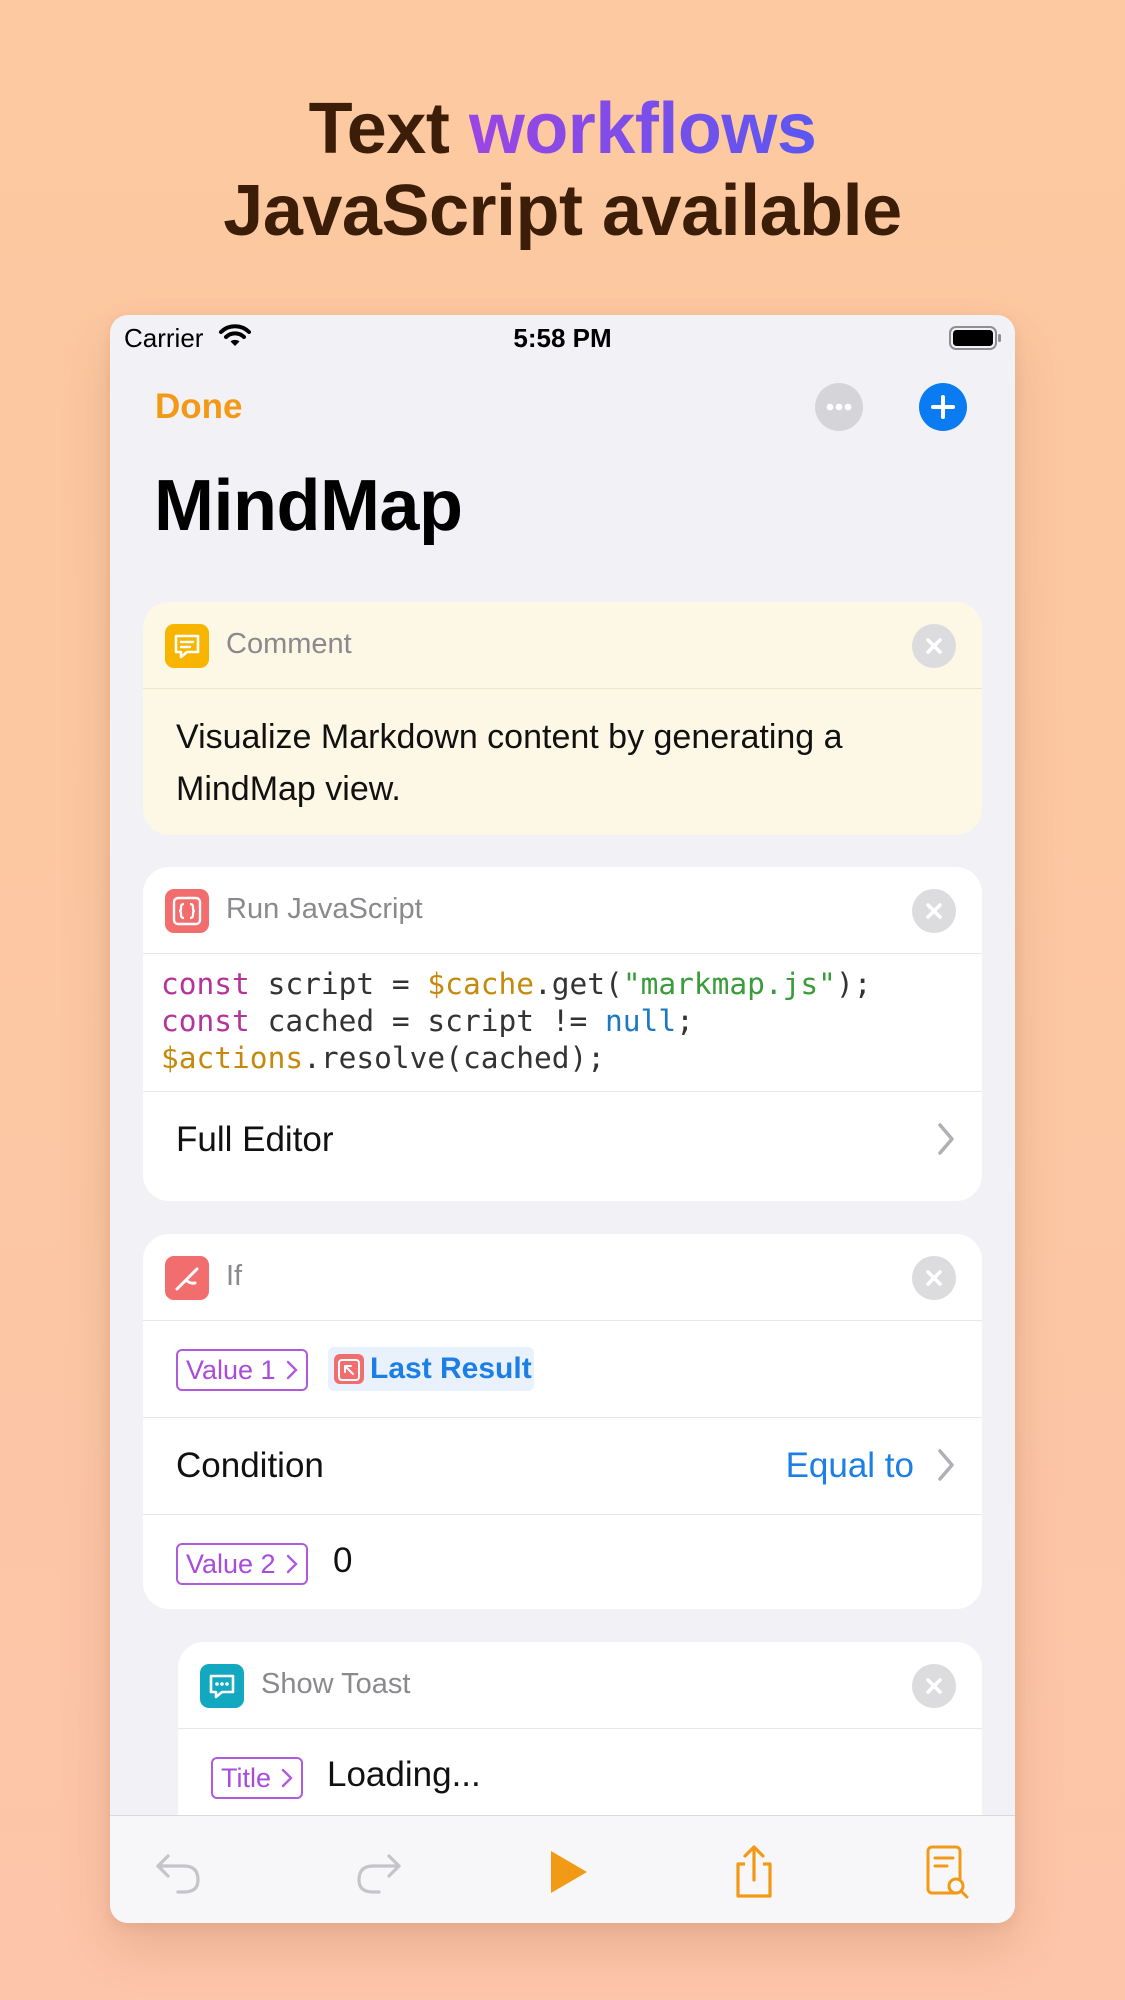 Image resolution: width=1125 pixels, height=2000 pixels. Describe the element at coordinates (849, 1465) in the screenshot. I see `condition-value: Equal to` at that location.